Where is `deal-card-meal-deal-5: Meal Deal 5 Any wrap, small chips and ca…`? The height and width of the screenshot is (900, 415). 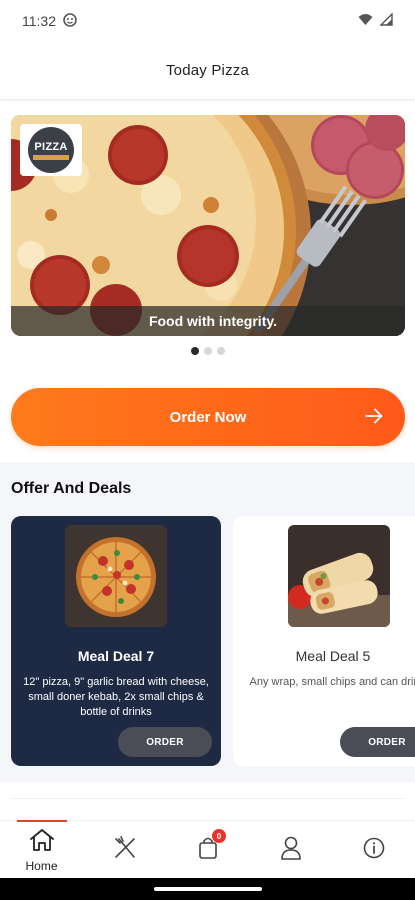
deal-card-meal-deal-5: Meal Deal 5 Any wrap, small chips and ca… is located at coordinates (324, 641).